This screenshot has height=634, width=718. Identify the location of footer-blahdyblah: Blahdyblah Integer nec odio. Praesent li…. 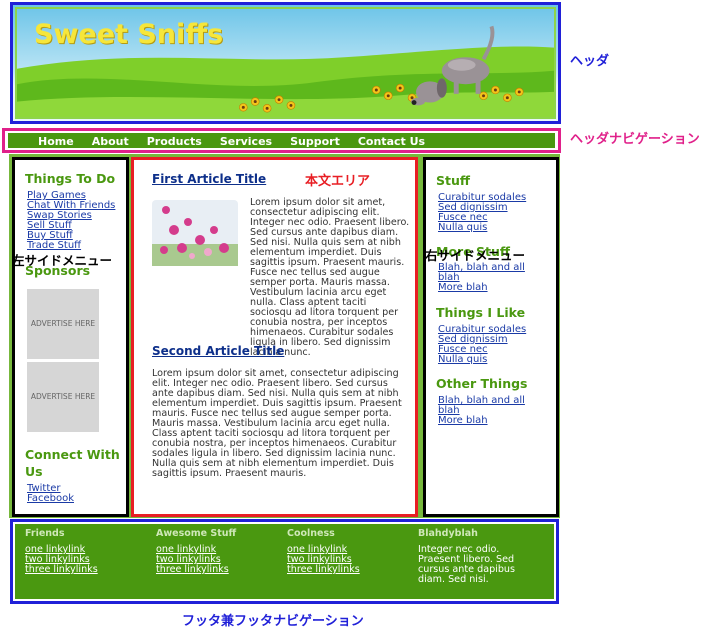
(473, 556).